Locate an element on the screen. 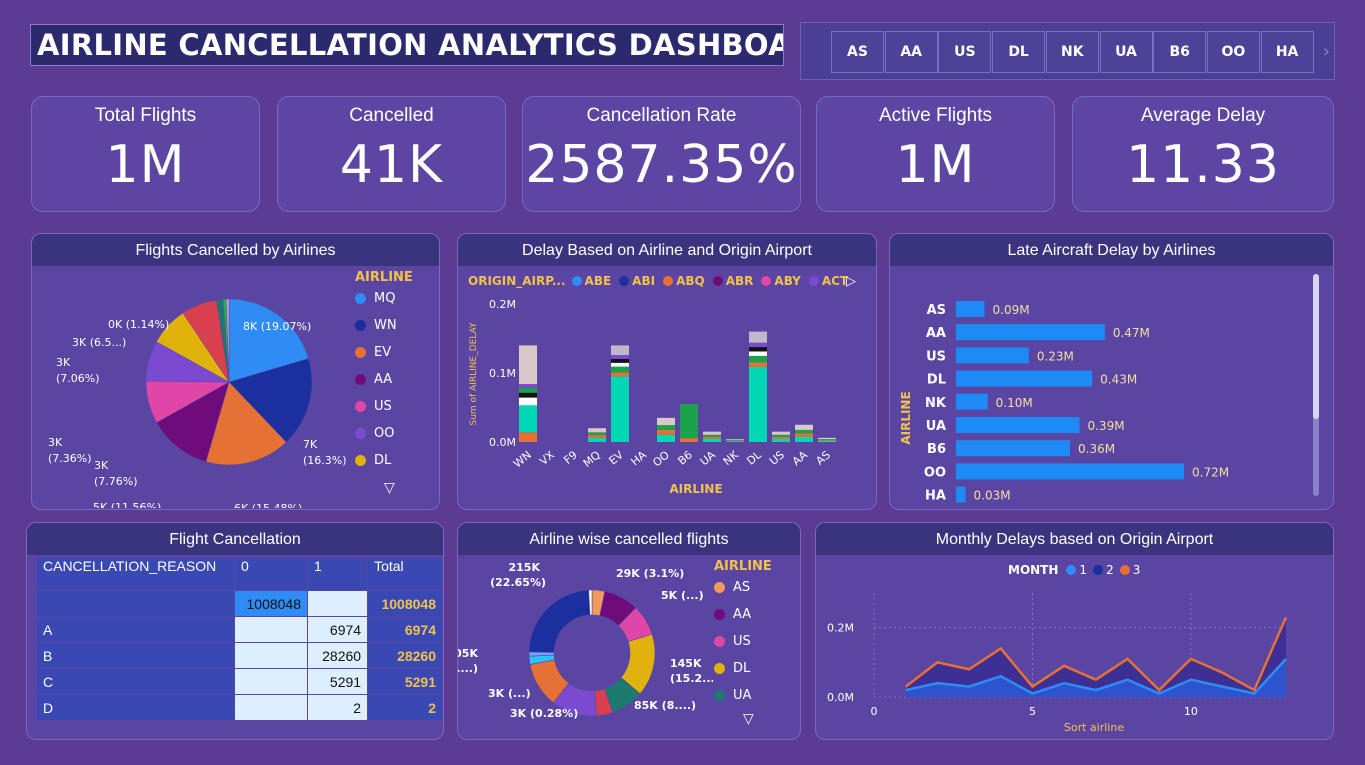  legend-item: ABY is located at coordinates (781, 281).